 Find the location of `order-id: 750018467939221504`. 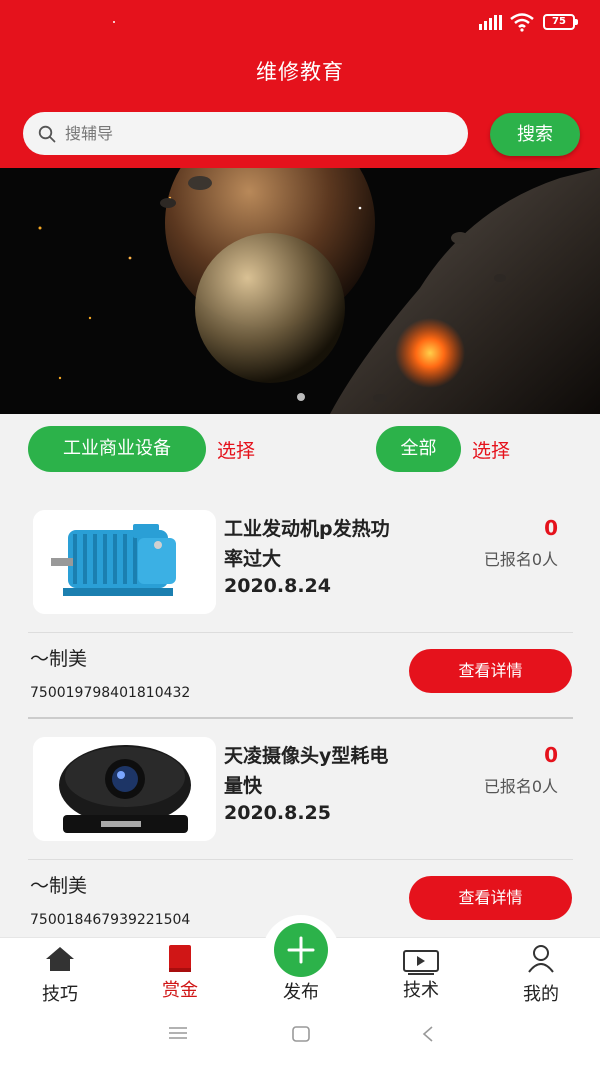

order-id: 750018467939221504 is located at coordinates (110, 920).